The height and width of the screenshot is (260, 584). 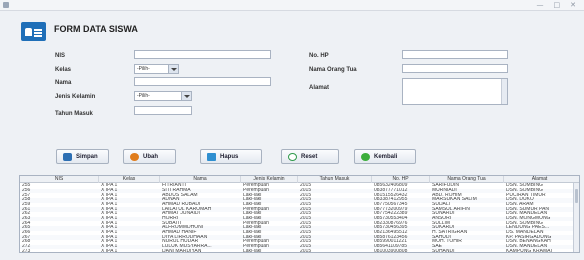 I want to click on student-card-icon, so click(x=33, y=31).